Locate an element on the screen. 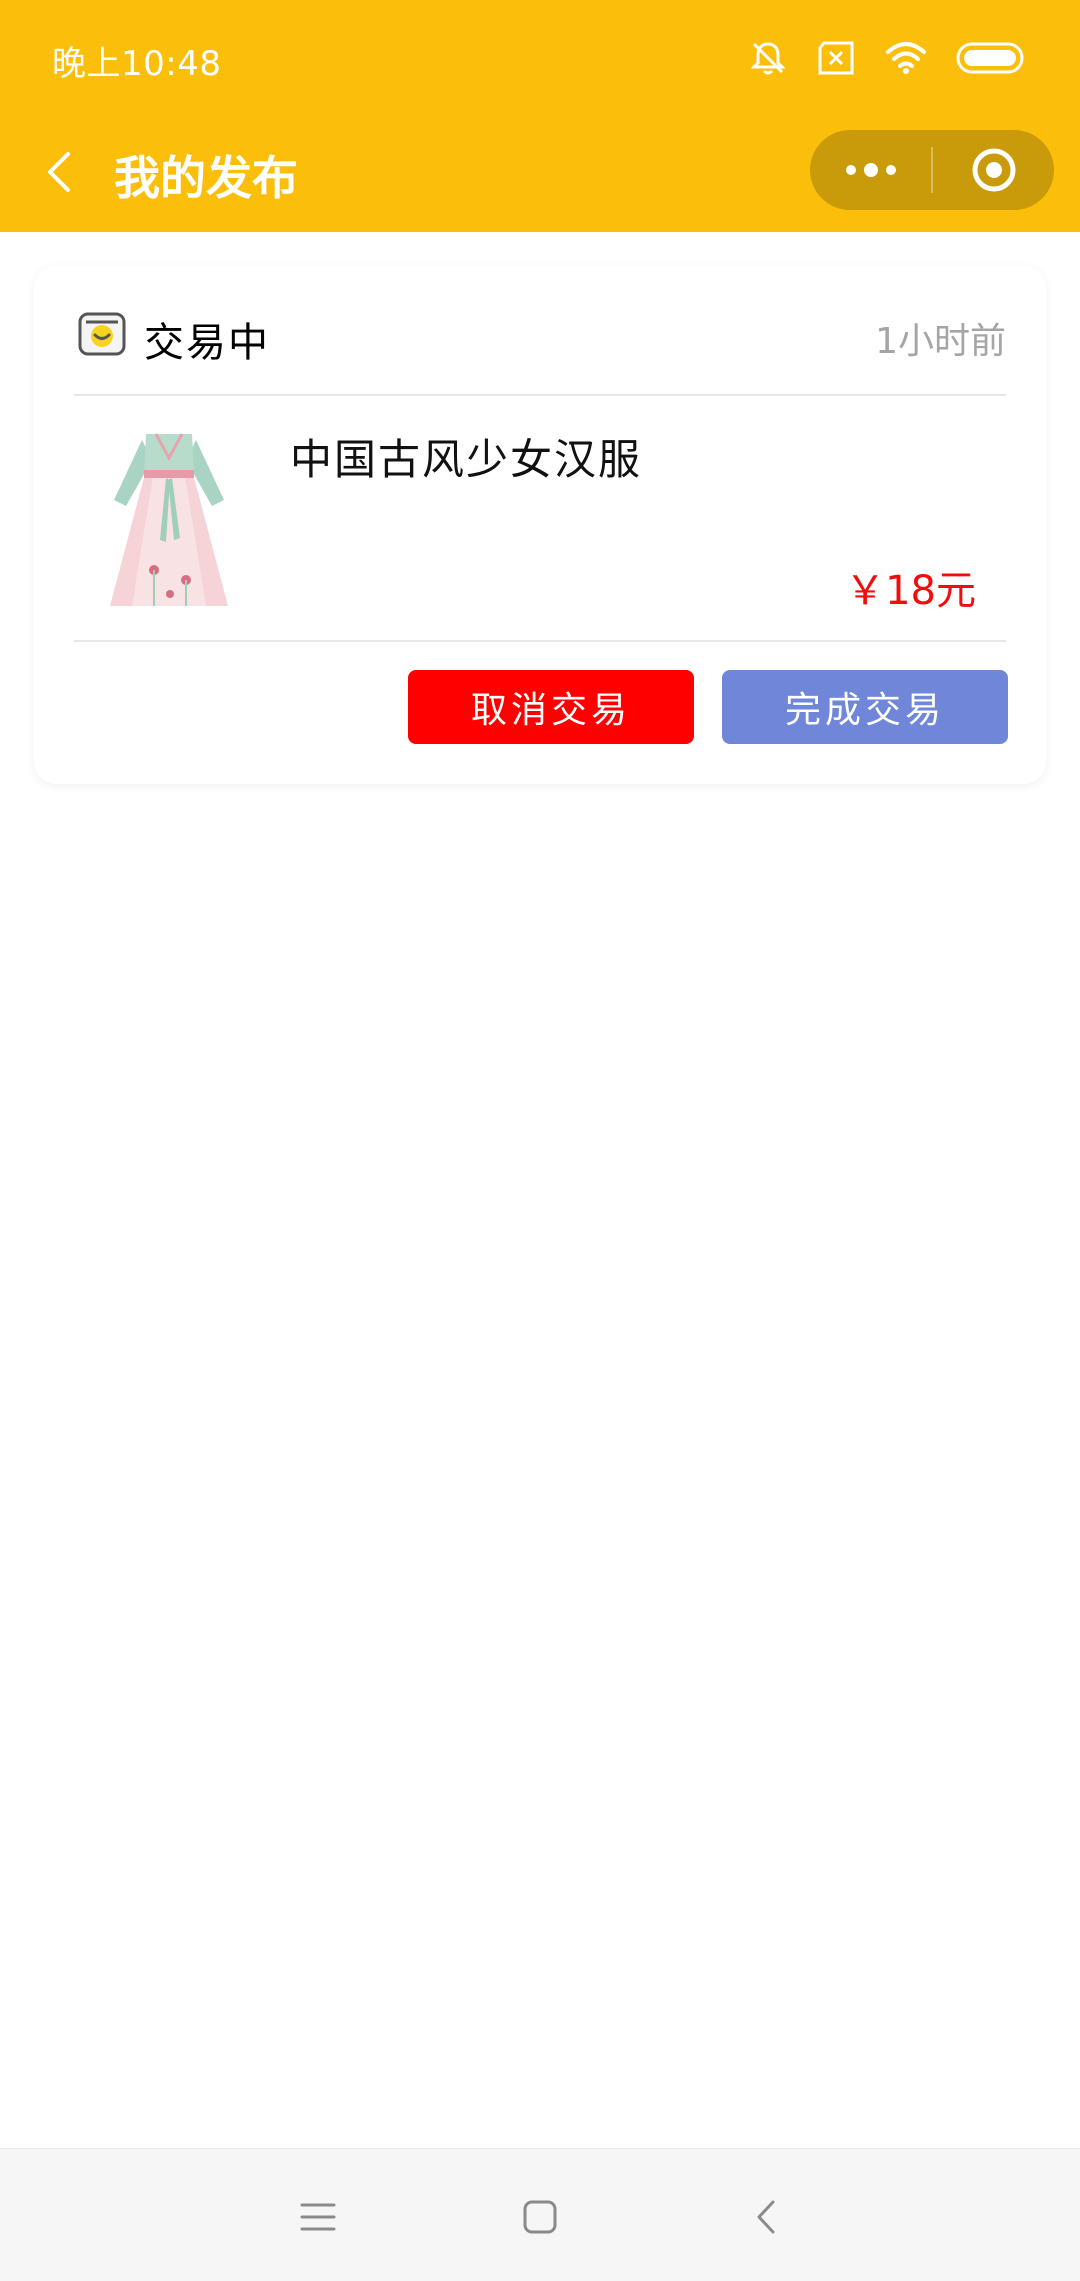  back-button is located at coordinates (60, 172).